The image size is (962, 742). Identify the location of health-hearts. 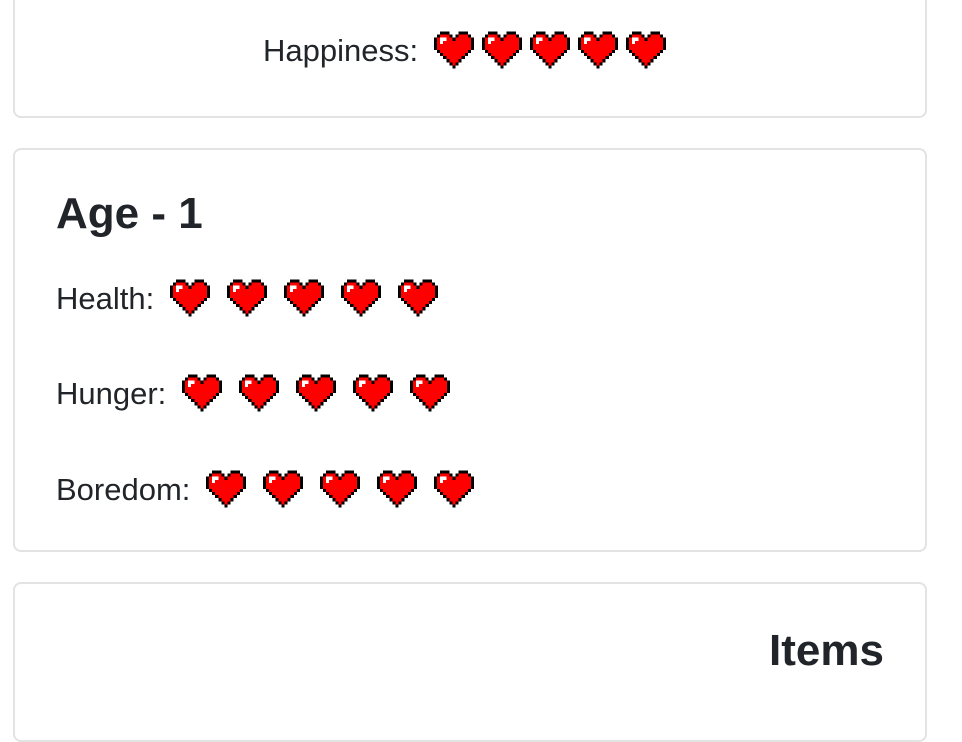
(312, 298).